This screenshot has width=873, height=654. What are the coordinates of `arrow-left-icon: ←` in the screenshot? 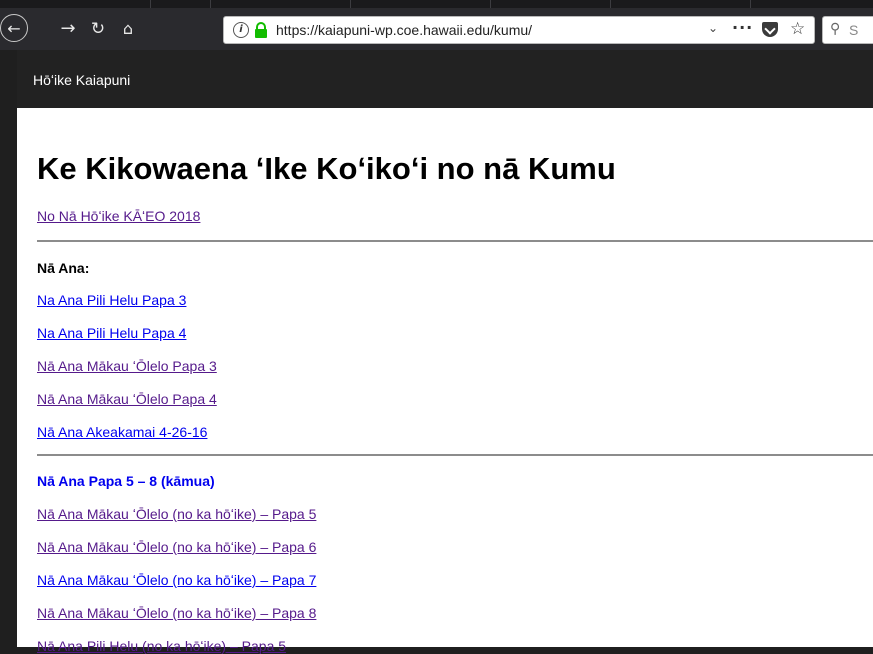 It's located at (14, 28).